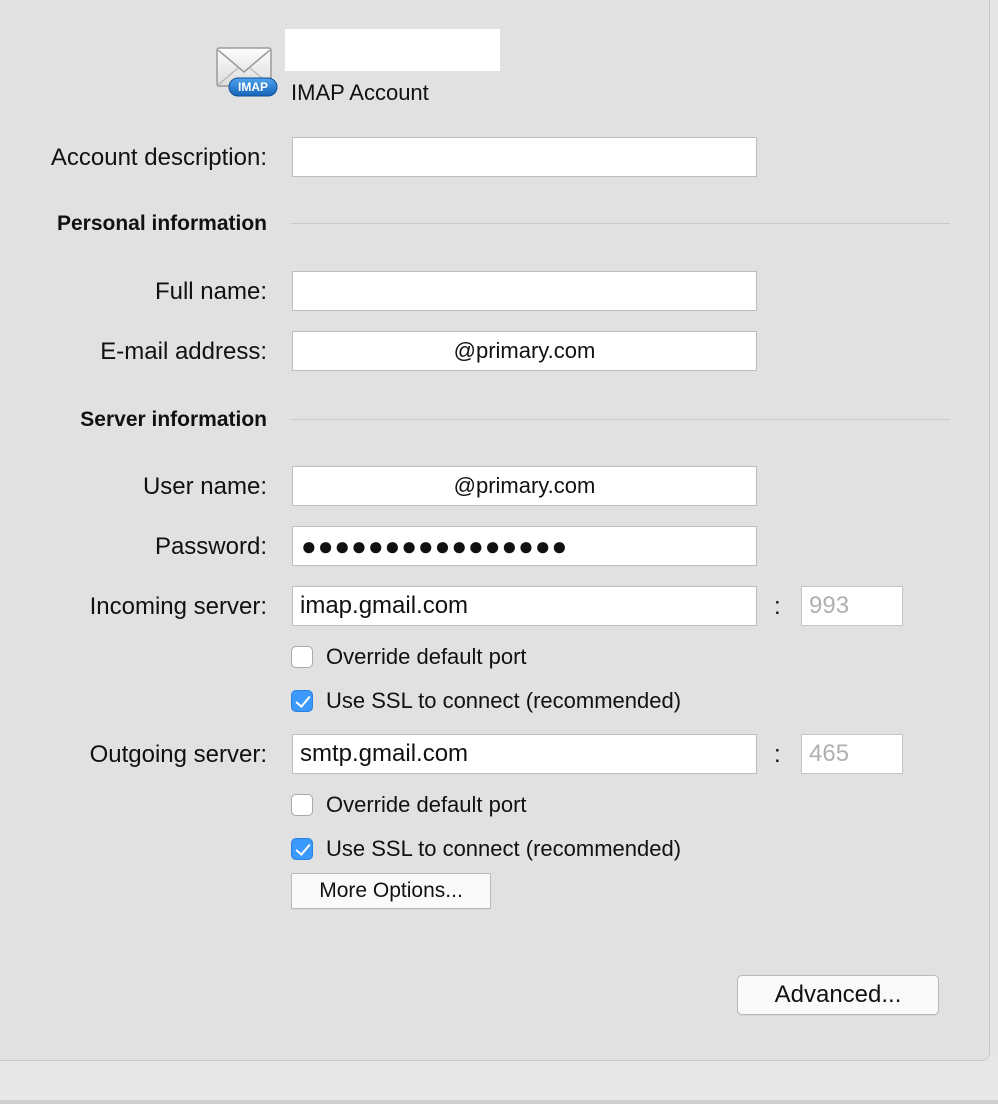 This screenshot has height=1104, width=998. What do you see at coordinates (302, 657) in the screenshot?
I see `incoming-override-port-checkbox` at bounding box center [302, 657].